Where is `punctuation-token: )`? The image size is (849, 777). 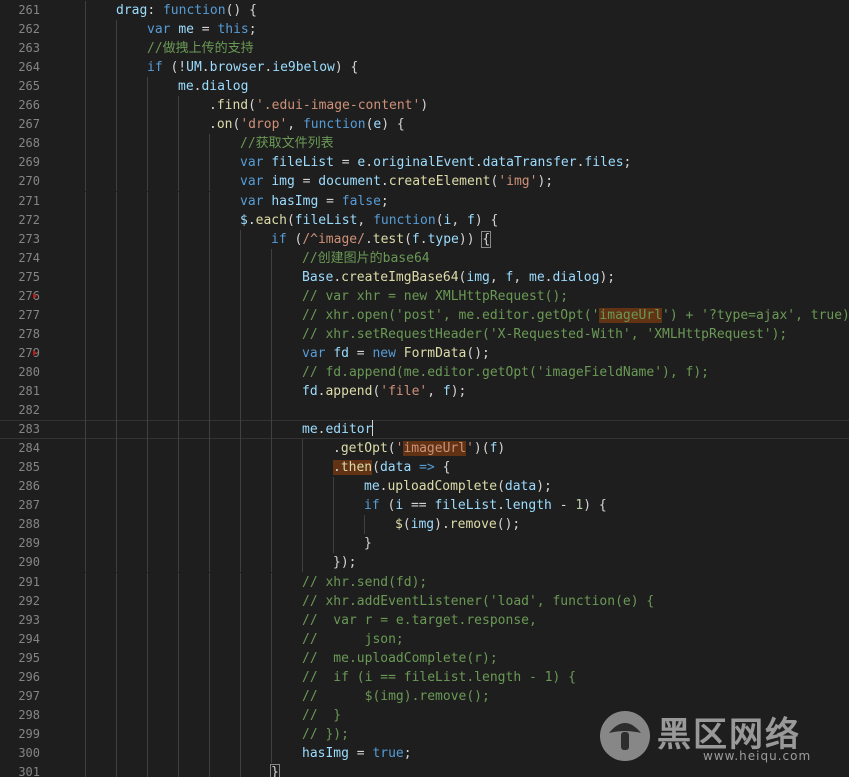 punctuation-token: ) is located at coordinates (424, 106).